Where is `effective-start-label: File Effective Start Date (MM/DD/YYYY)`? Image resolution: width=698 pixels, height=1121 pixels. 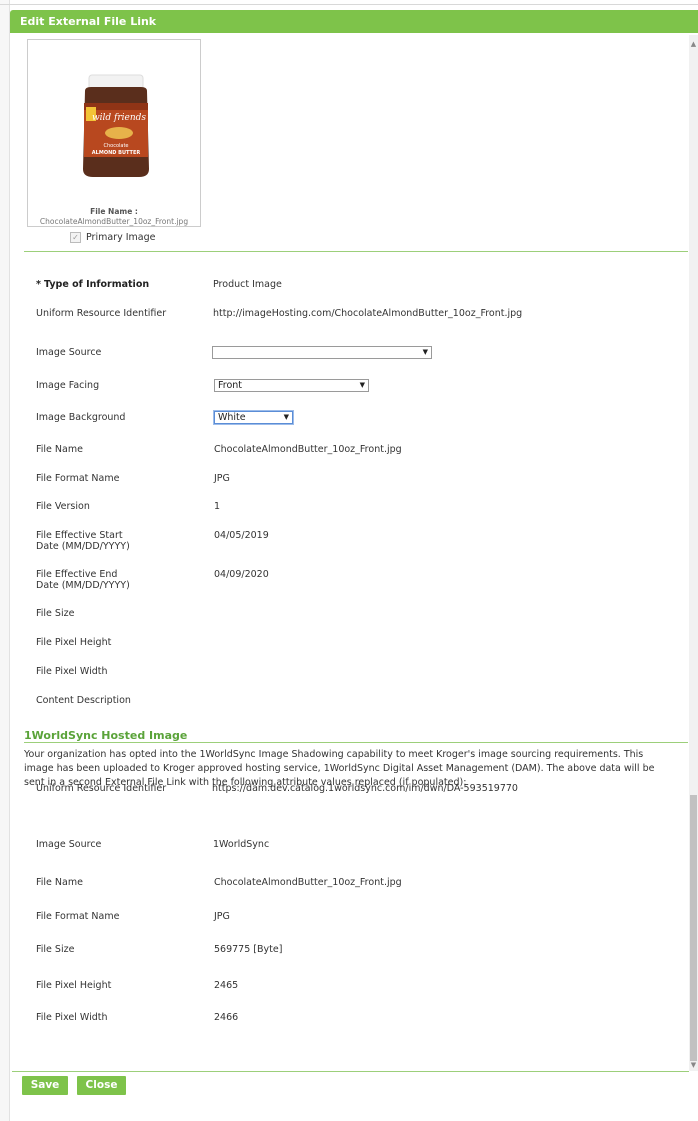
effective-start-label: File Effective Start Date (MM/DD/YYYY) is located at coordinates (83, 541).